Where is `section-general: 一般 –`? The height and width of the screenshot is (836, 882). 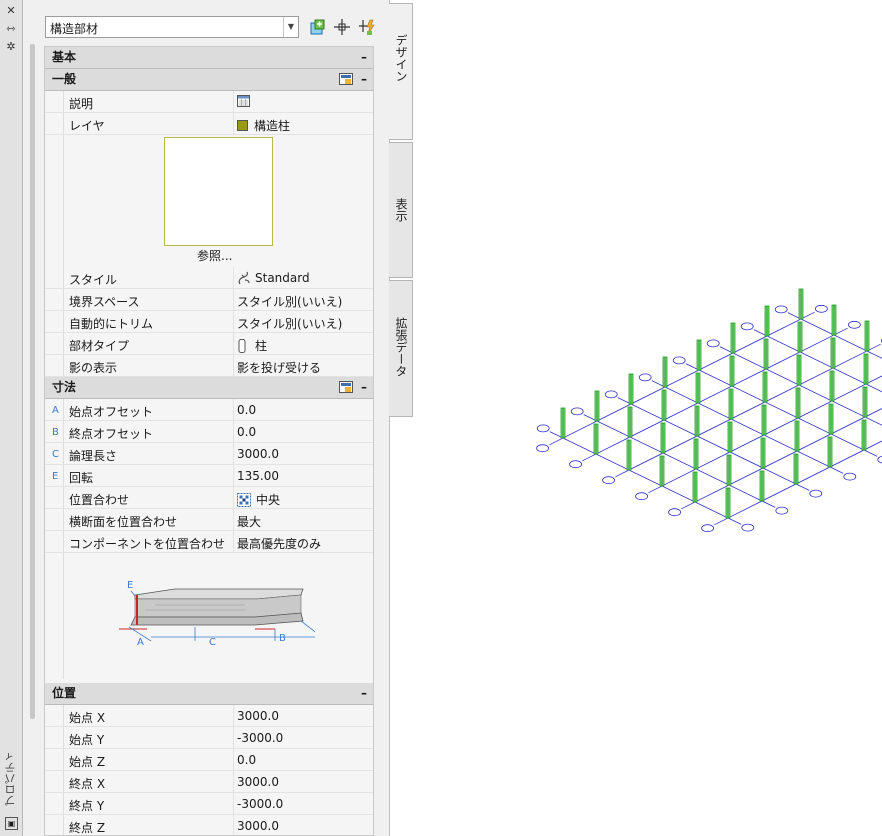 section-general: 一般 – is located at coordinates (209, 80).